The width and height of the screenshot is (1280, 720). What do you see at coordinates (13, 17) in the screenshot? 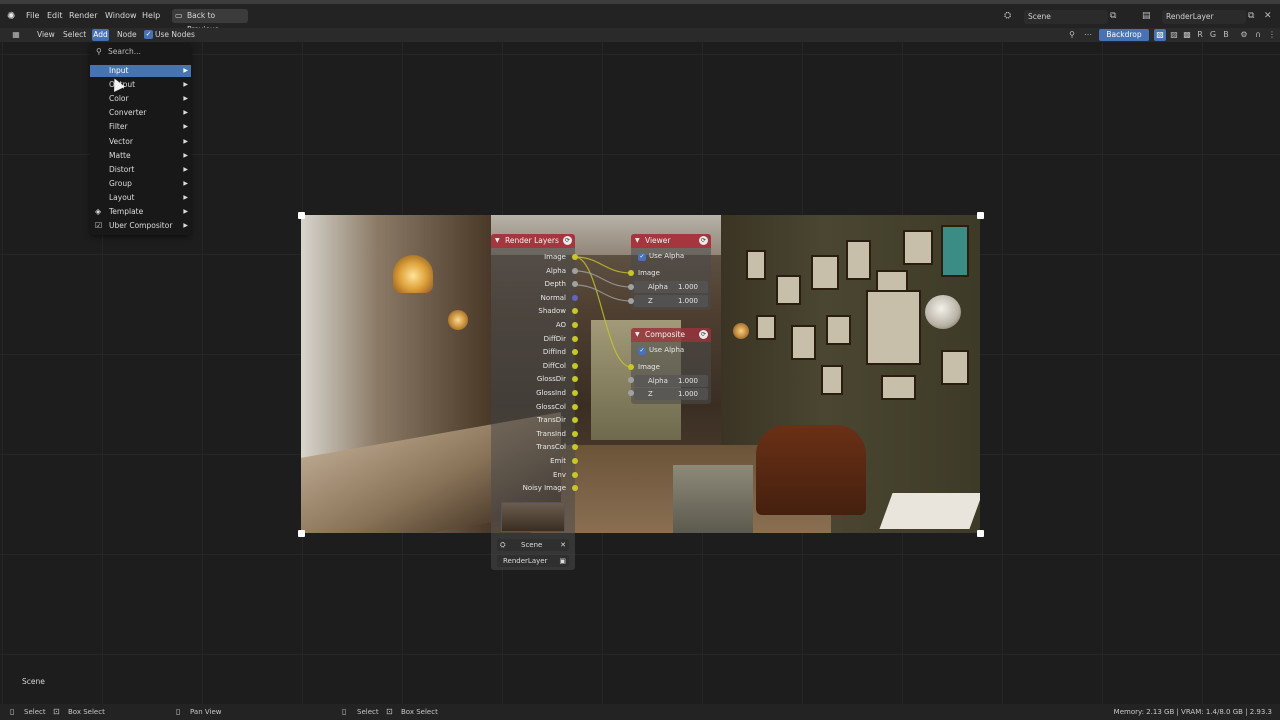
I see `blender-logo-icon: ✺` at bounding box center [13, 17].